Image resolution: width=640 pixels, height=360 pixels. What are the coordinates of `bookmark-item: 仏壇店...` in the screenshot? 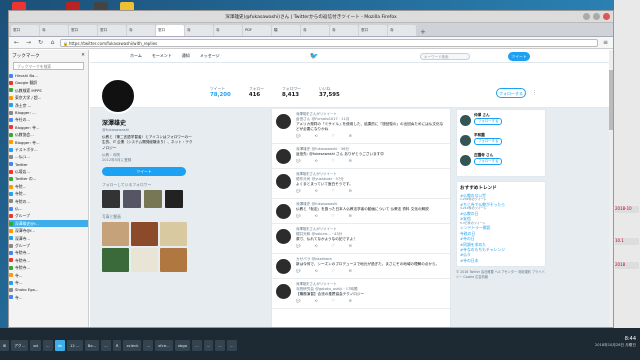 It's located at (48, 171).